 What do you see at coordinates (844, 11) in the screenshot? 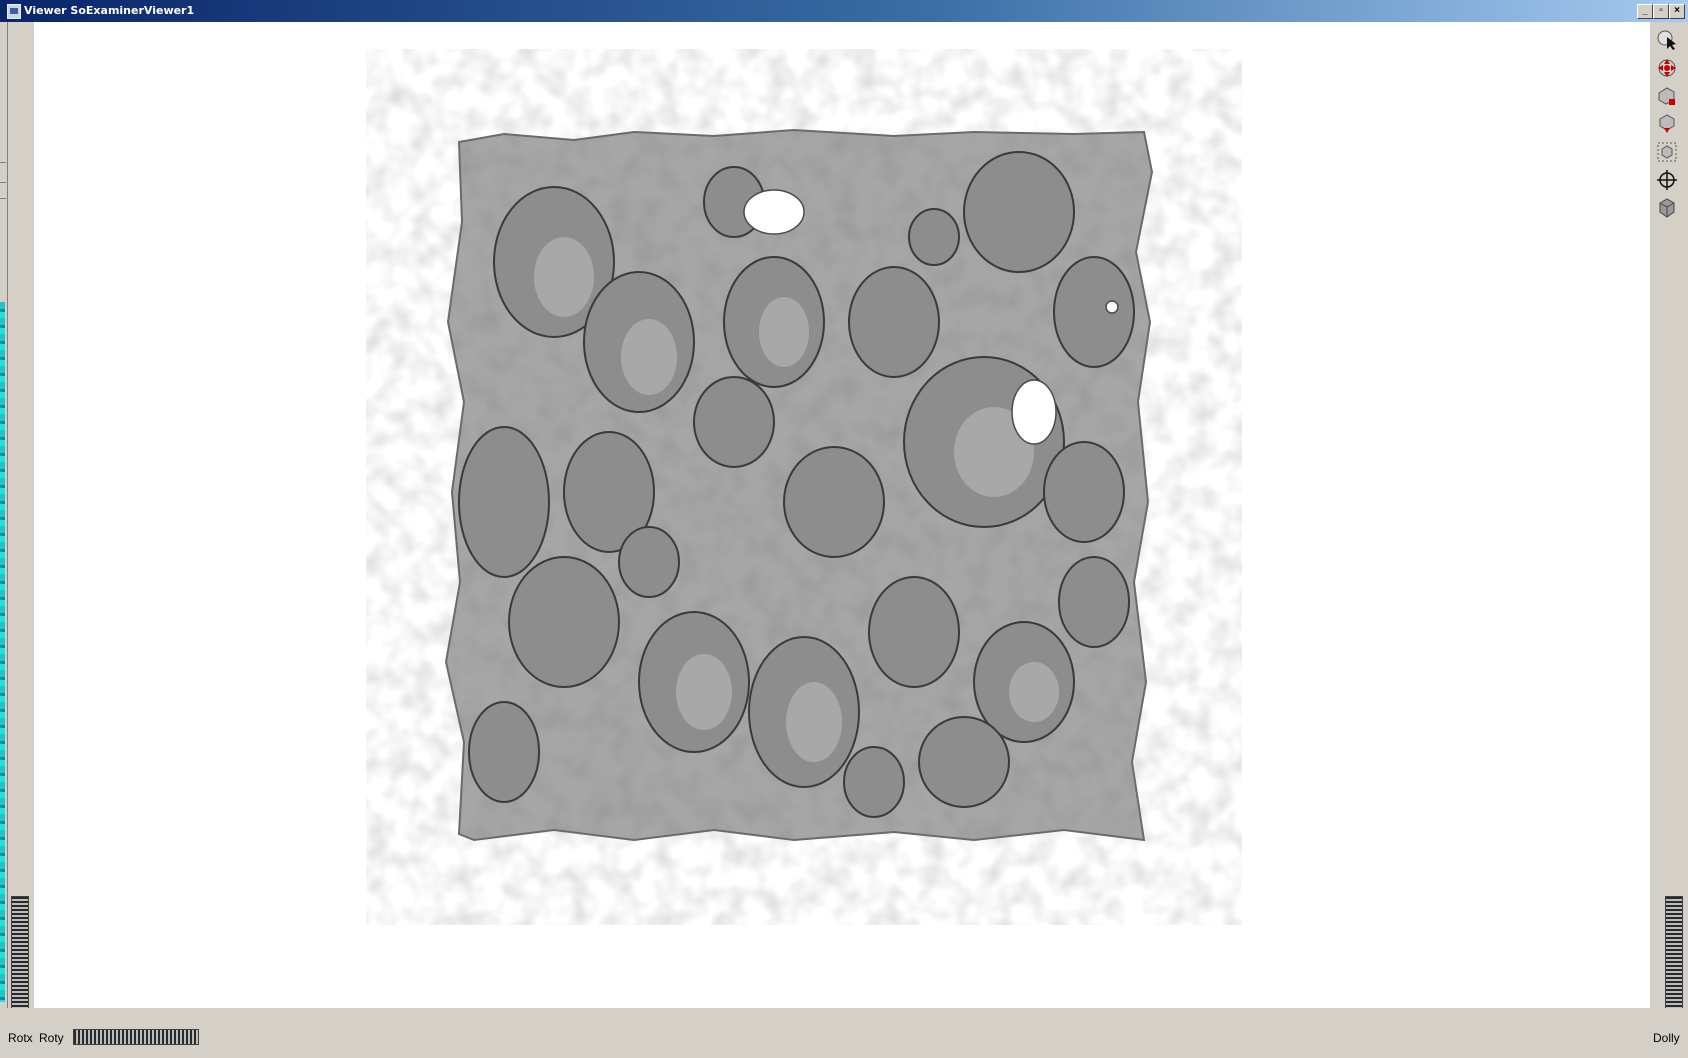
I see `title-bar: Viewer SoExaminerViewer1 _ ▫ ×` at bounding box center [844, 11].